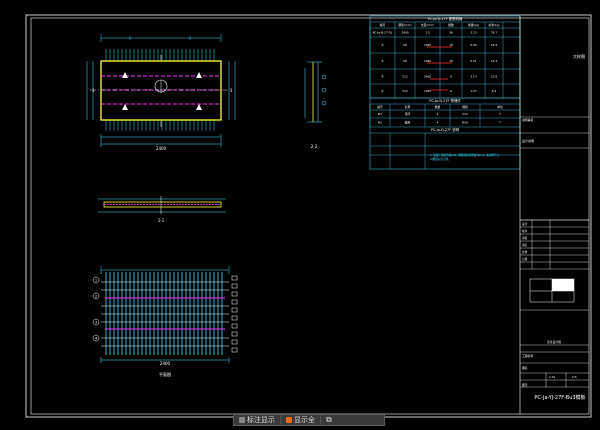 This screenshot has width=600, height=430. Describe the element at coordinates (451, 61) in the screenshot. I see `rebar-table-cell: 28` at that location.